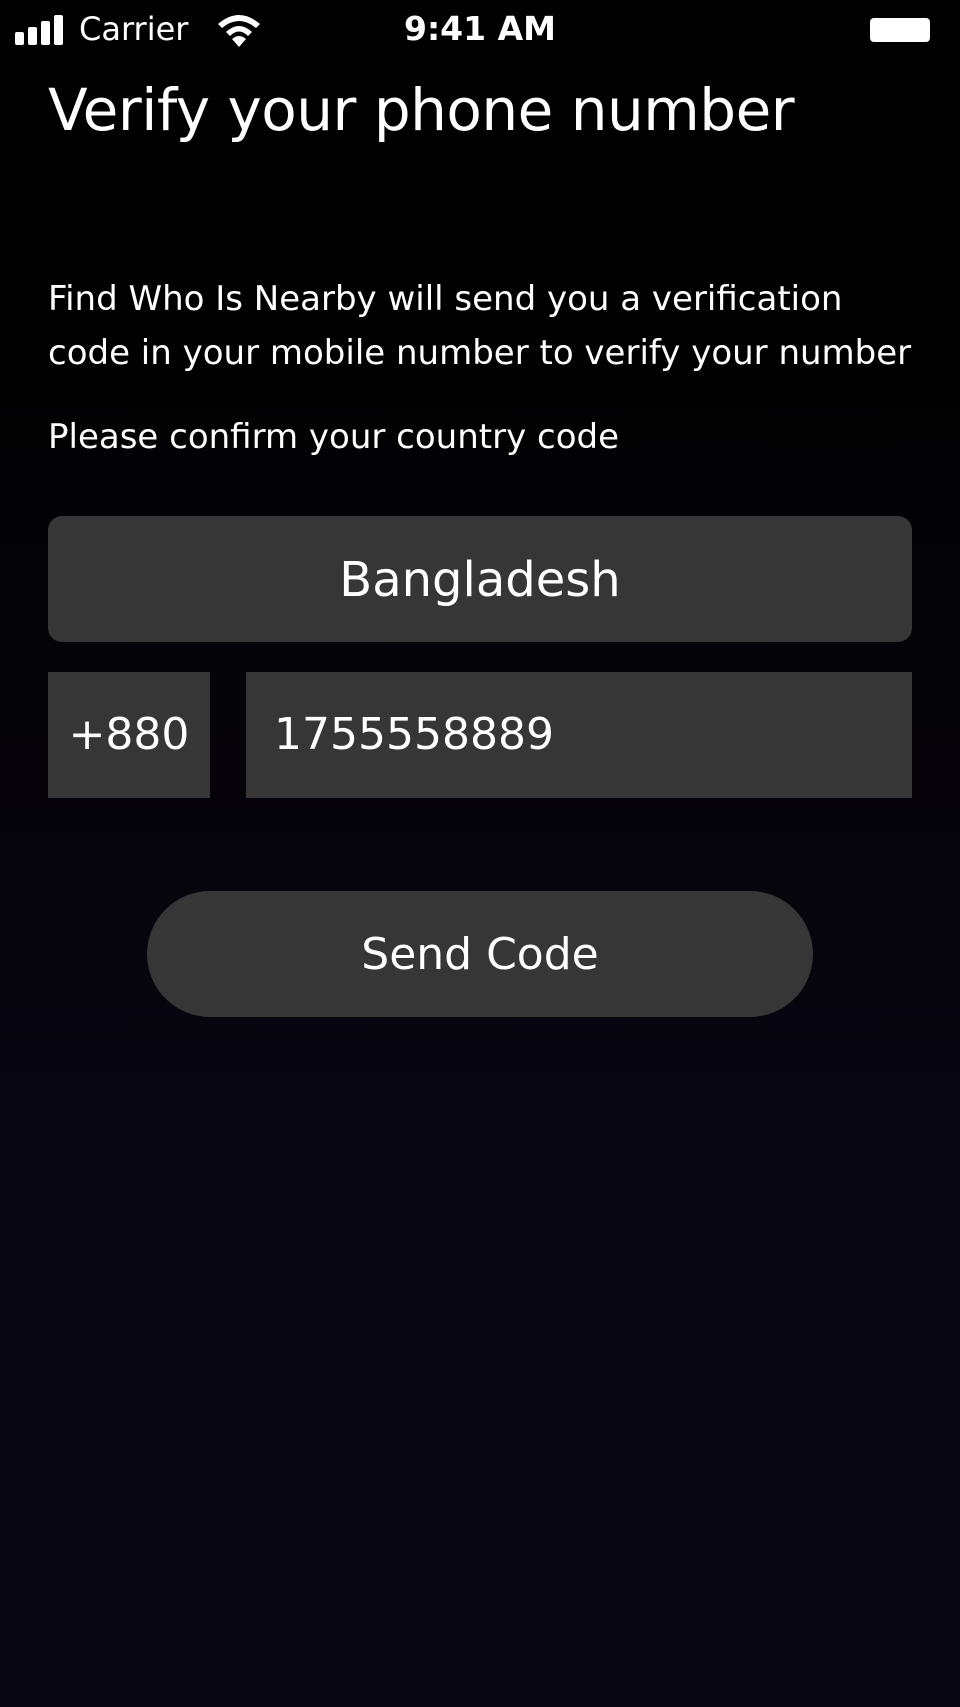 The image size is (960, 1707). Describe the element at coordinates (333, 437) in the screenshot. I see `country-code-prompt: Please confirm your country code` at that location.